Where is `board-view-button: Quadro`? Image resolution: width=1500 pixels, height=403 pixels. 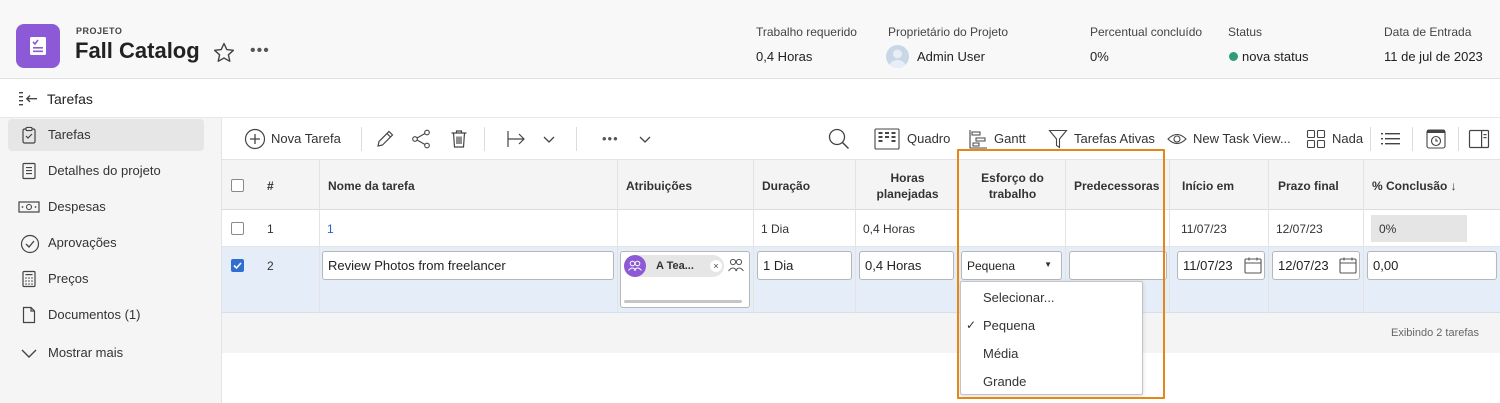 board-view-button: Quadro is located at coordinates (912, 138).